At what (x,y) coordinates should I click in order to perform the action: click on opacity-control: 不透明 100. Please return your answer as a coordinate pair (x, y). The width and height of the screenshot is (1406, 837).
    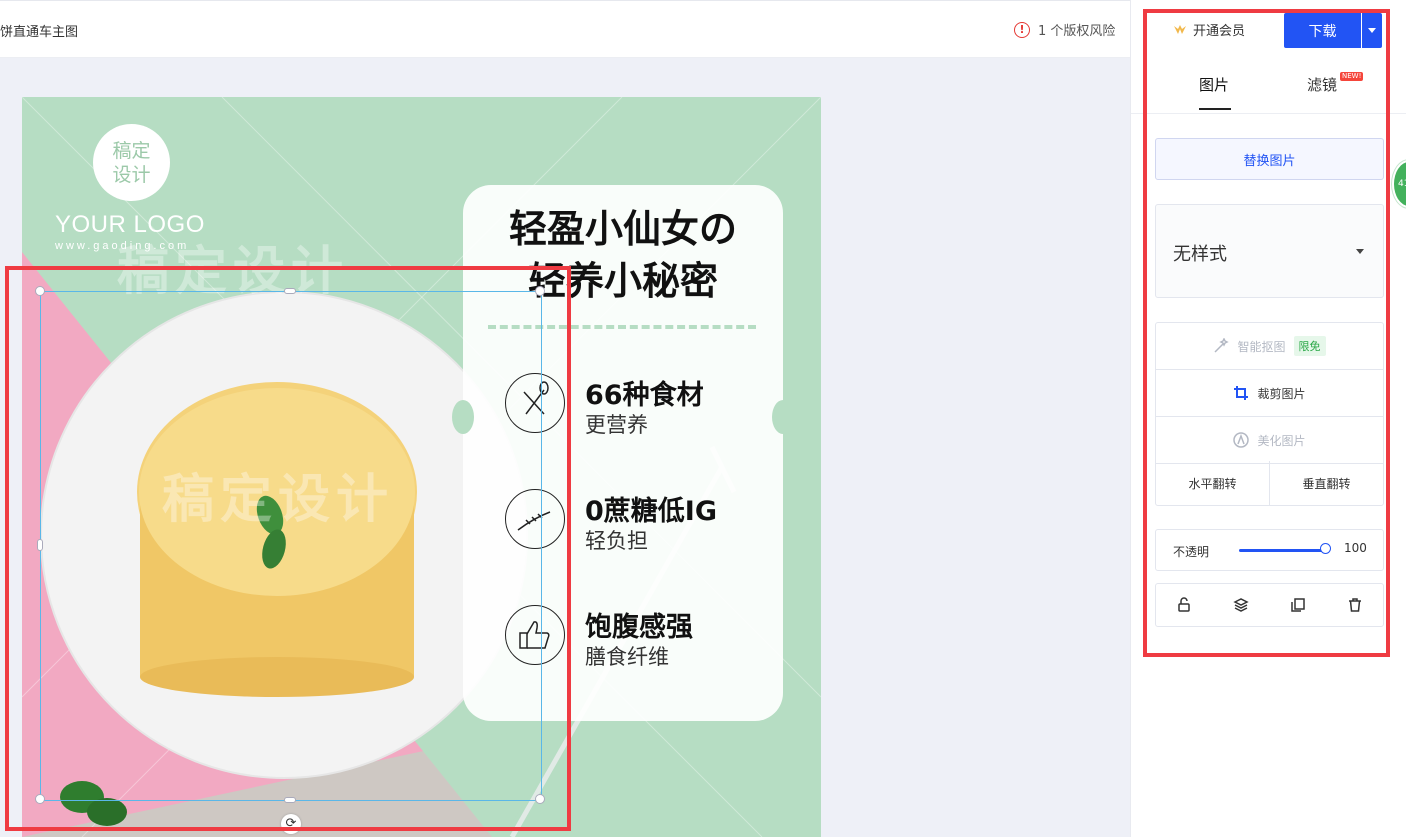
    Looking at the image, I should click on (1269, 550).